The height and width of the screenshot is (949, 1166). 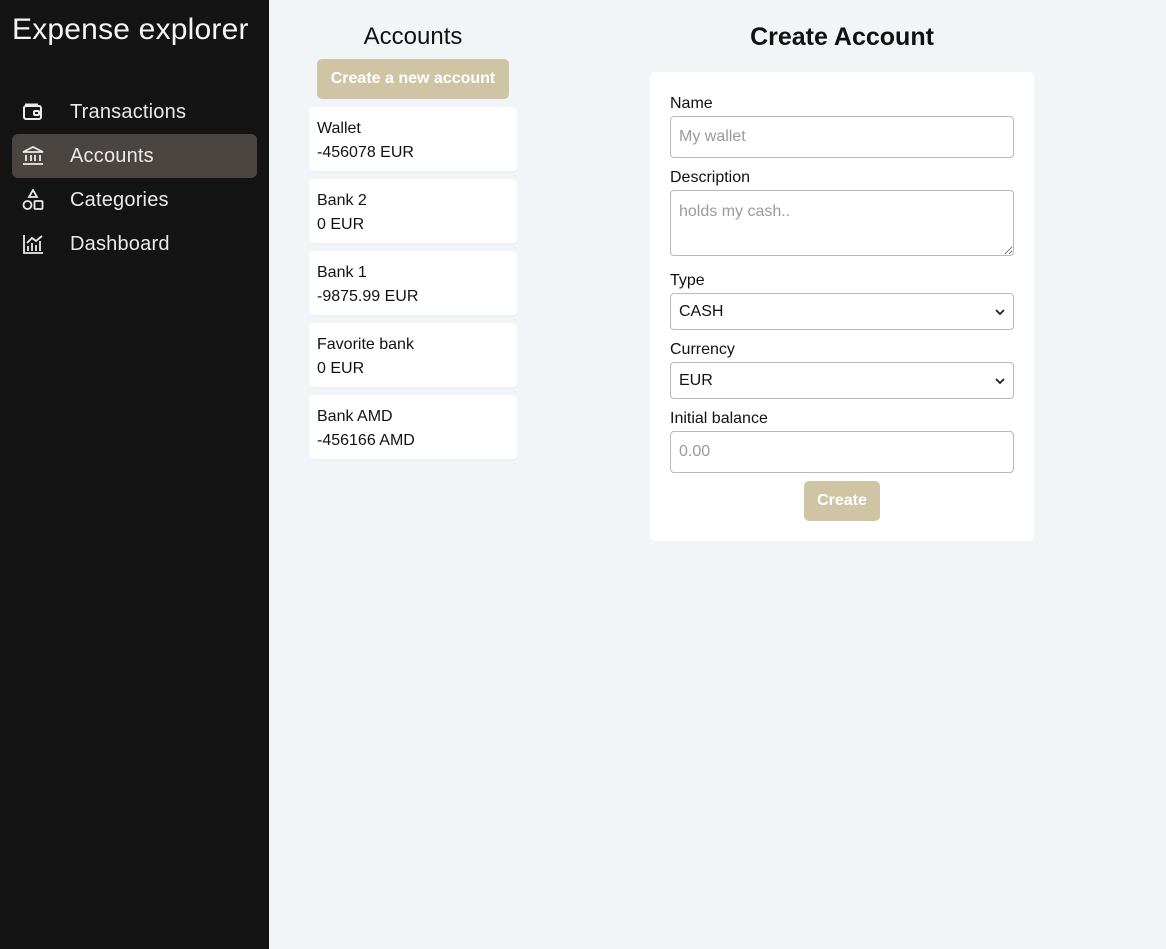 What do you see at coordinates (842, 37) in the screenshot?
I see `form-title: Create Account` at bounding box center [842, 37].